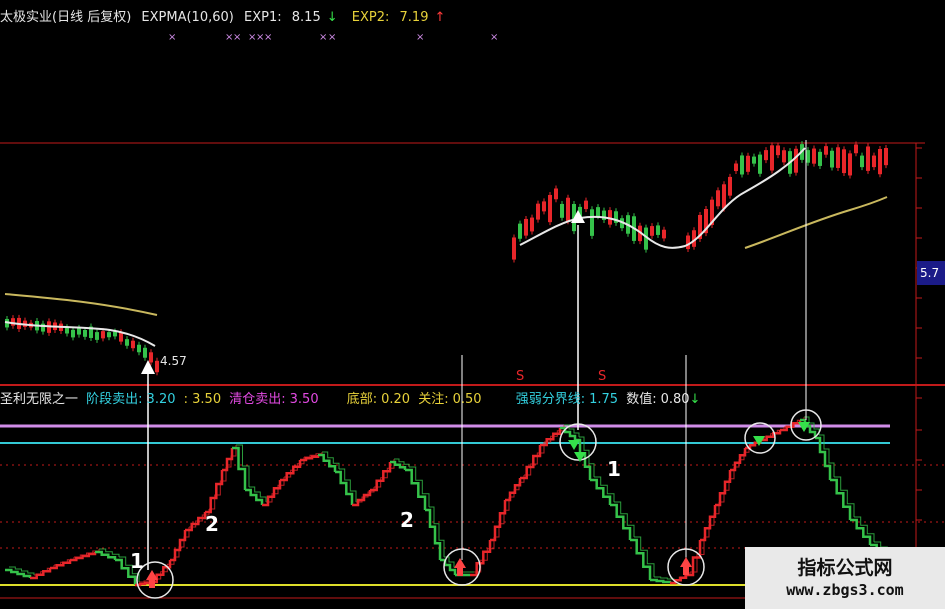  What do you see at coordinates (285, 17) in the screenshot?
I see `exp1-label: EXP1: 8.15` at bounding box center [285, 17].